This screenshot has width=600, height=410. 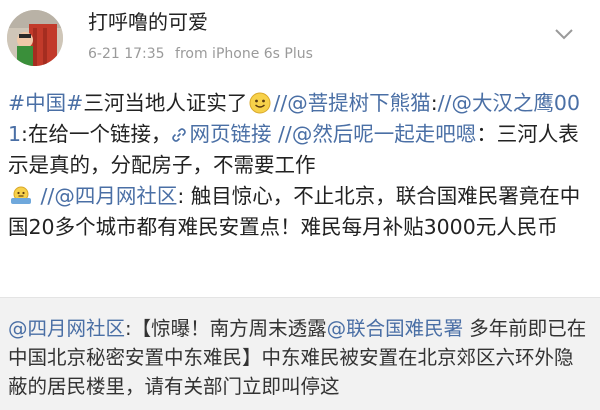 I want to click on web-link: 网页链接, so click(x=221, y=134).